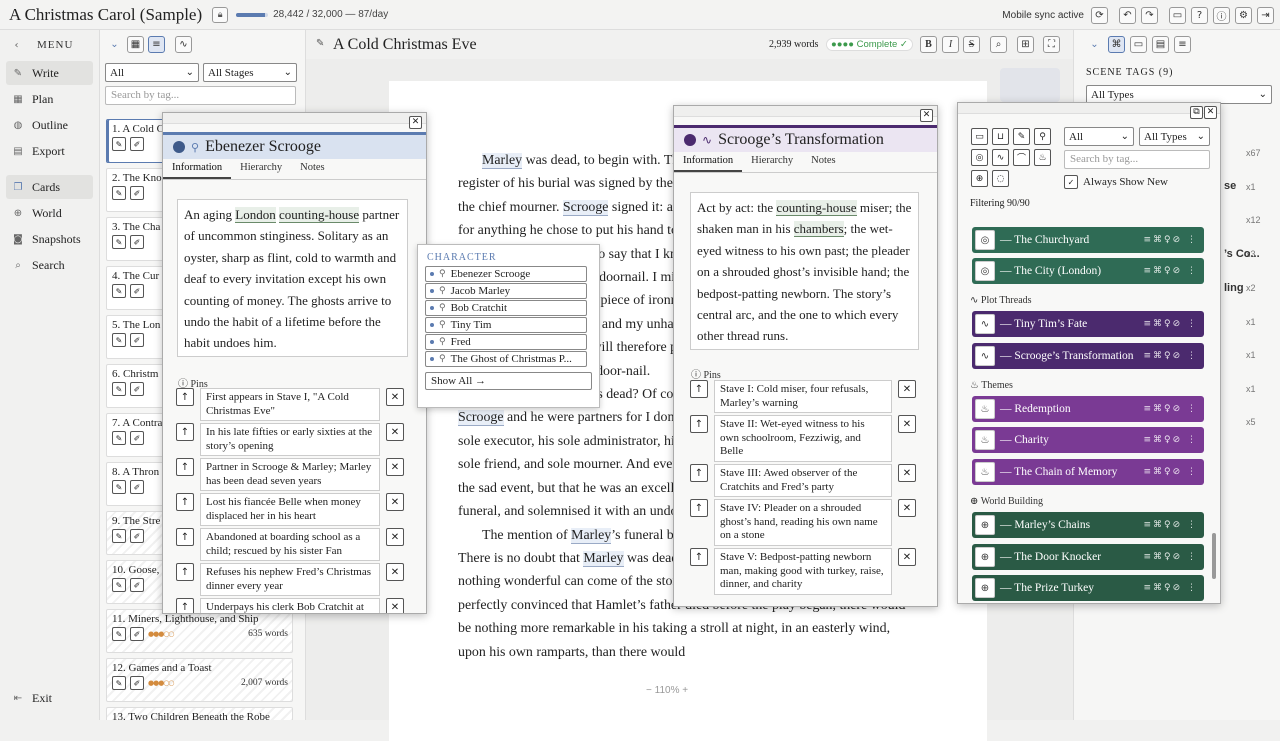 The image size is (1280, 741). Describe the element at coordinates (506, 342) in the screenshot. I see `character-option: ⚲ Fred` at that location.